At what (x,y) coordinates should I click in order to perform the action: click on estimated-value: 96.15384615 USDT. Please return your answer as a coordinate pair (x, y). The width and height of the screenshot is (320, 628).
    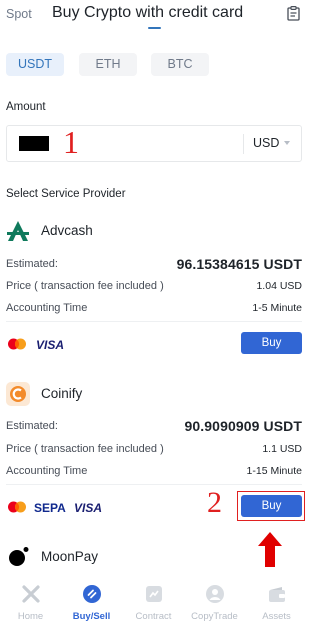
    Looking at the image, I should click on (239, 264).